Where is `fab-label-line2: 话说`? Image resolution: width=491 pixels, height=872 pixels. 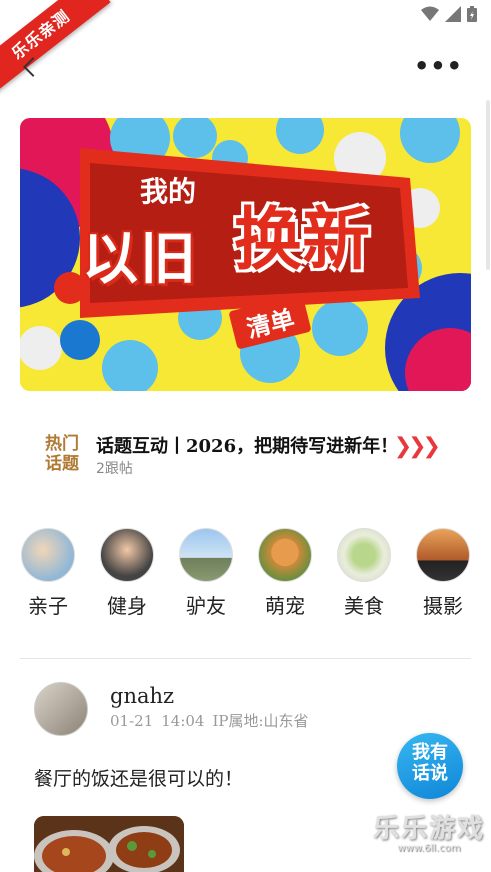 fab-label-line2: 话说 is located at coordinates (430, 773).